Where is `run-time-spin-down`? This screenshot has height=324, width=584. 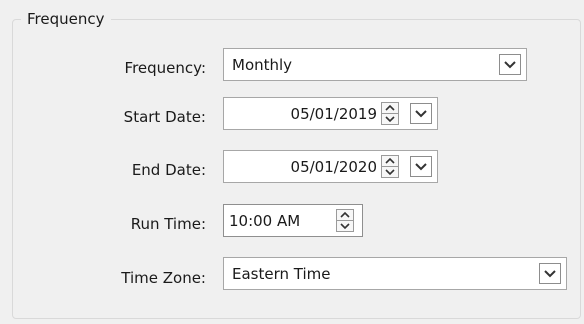
run-time-spin-down is located at coordinates (345, 226).